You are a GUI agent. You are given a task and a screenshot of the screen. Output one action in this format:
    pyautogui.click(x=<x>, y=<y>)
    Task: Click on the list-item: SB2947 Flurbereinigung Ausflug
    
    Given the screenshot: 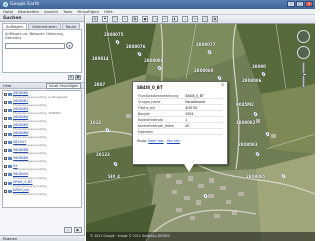 What is the action you would take?
    pyautogui.click(x=42, y=144)
    